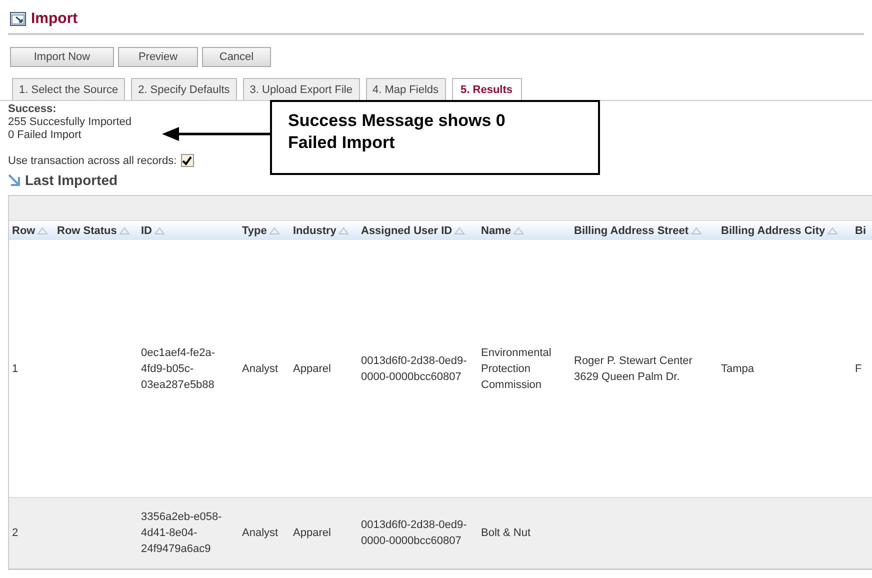 Image resolution: width=872 pixels, height=578 pixels. What do you see at coordinates (858, 368) in the screenshot?
I see `table-cell: F` at bounding box center [858, 368].